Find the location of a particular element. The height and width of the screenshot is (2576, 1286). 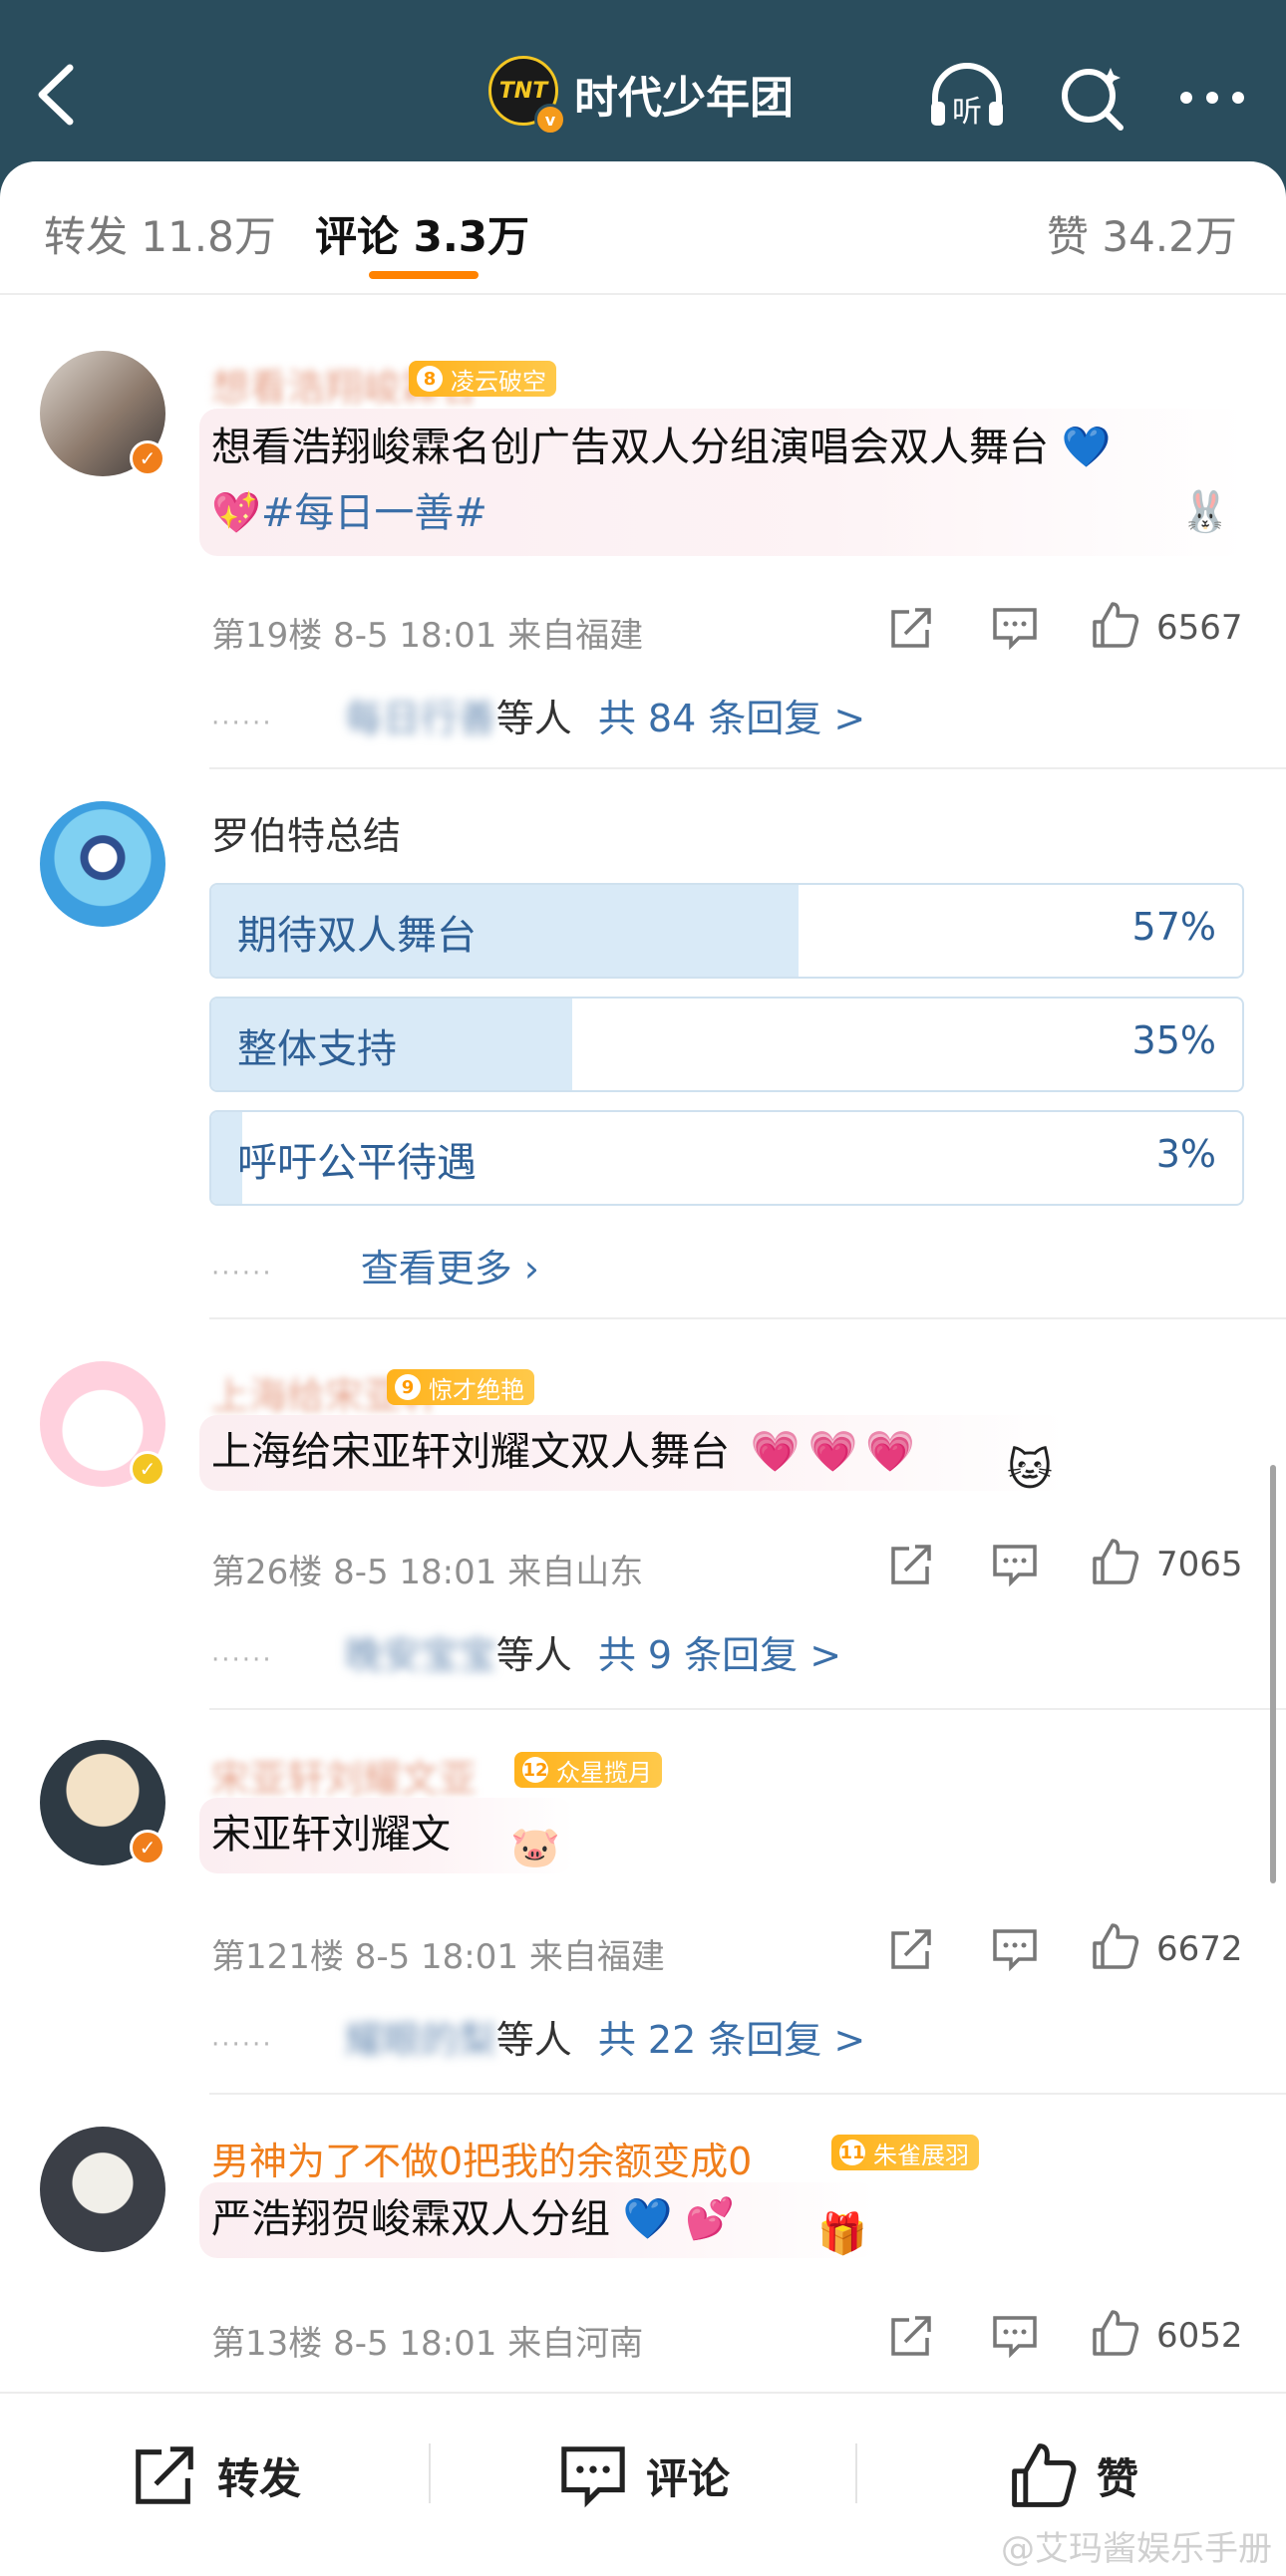

poll-option-percent: 57% is located at coordinates (1173, 927).